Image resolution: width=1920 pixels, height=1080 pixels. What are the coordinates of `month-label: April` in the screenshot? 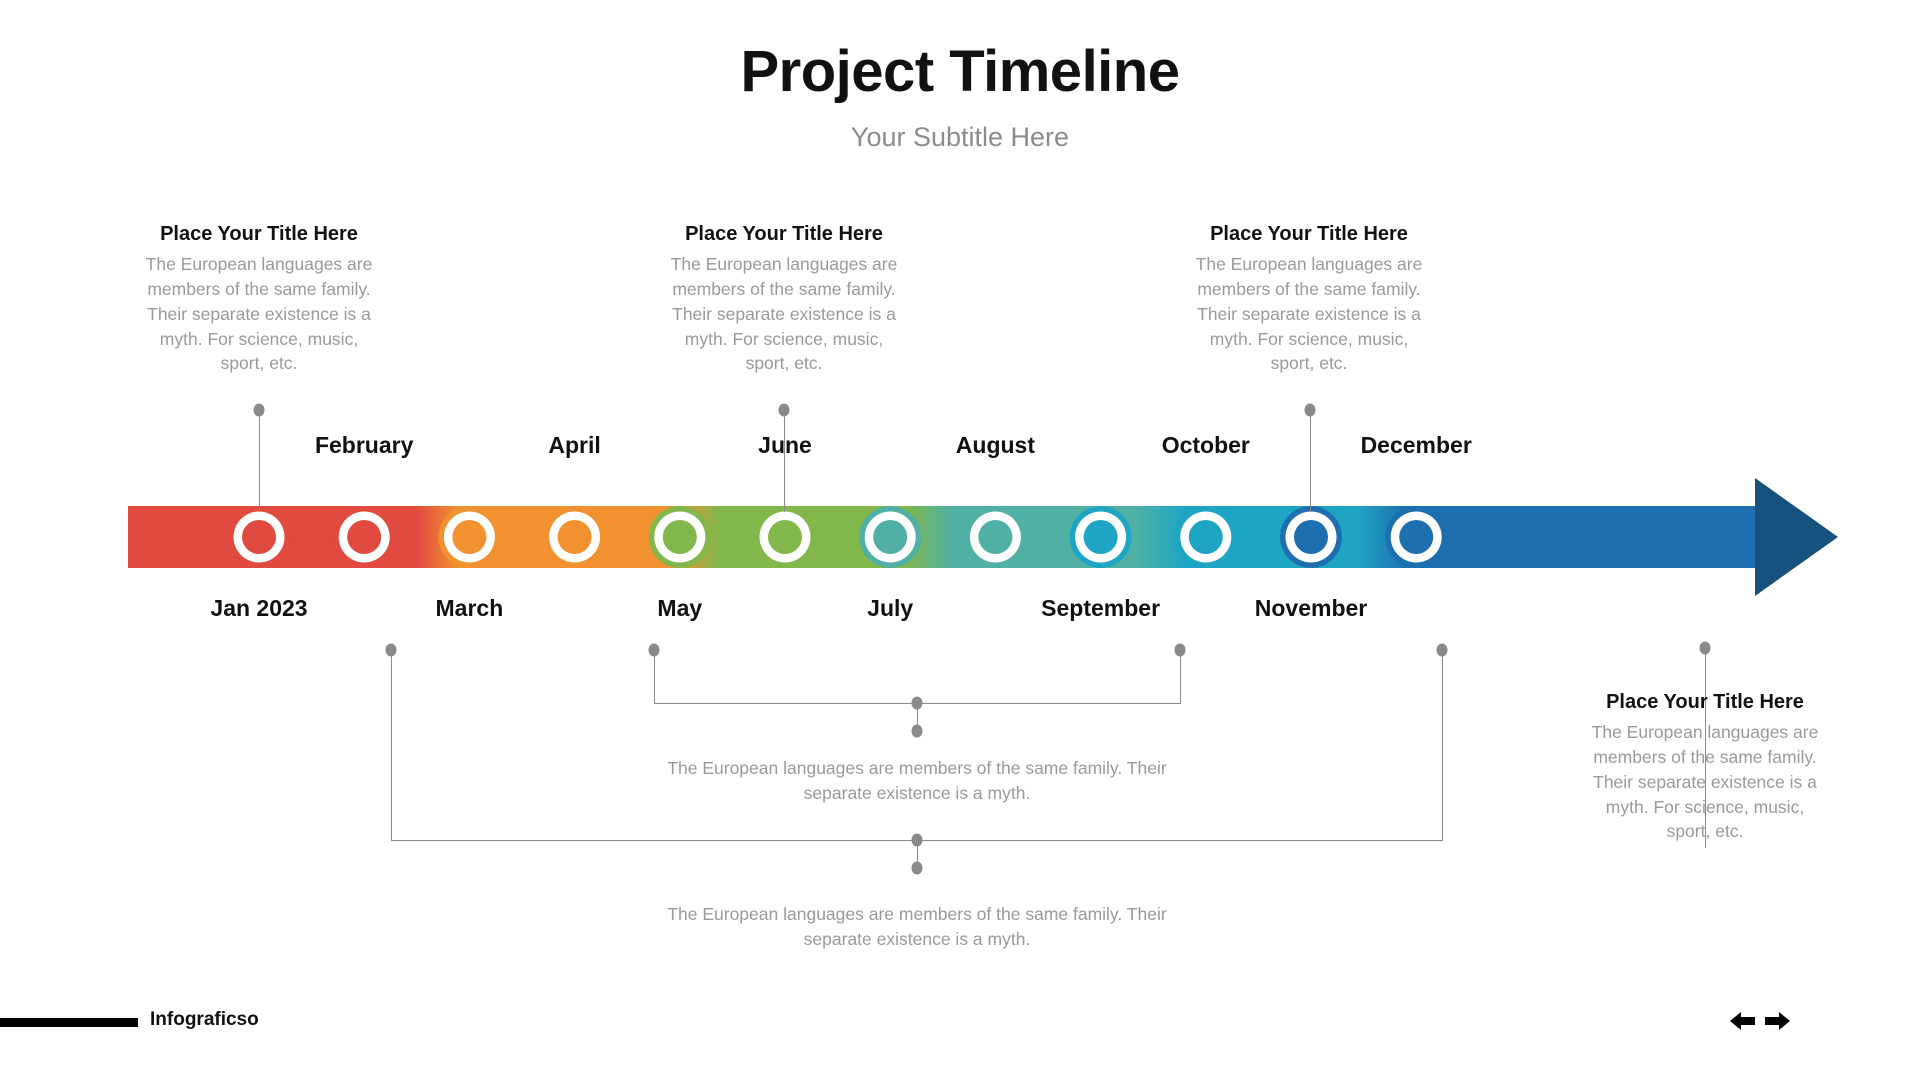 It's located at (574, 445).